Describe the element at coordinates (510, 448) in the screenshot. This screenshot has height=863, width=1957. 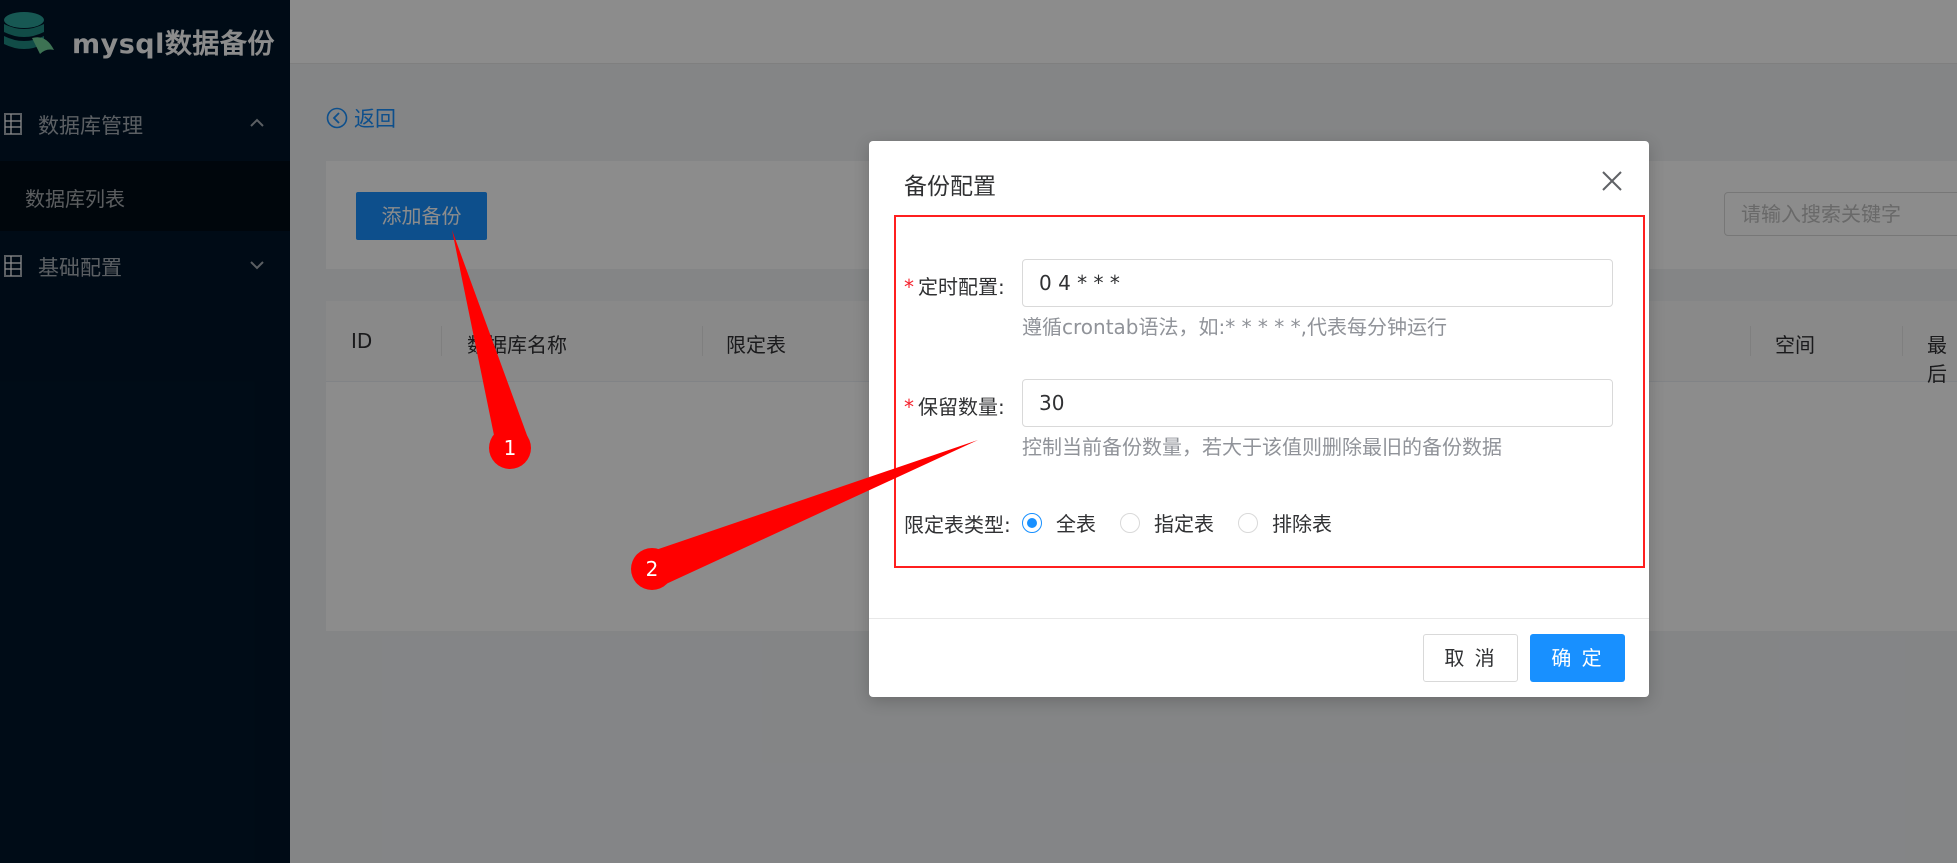
I see `annotation-badge-1: 1` at that location.